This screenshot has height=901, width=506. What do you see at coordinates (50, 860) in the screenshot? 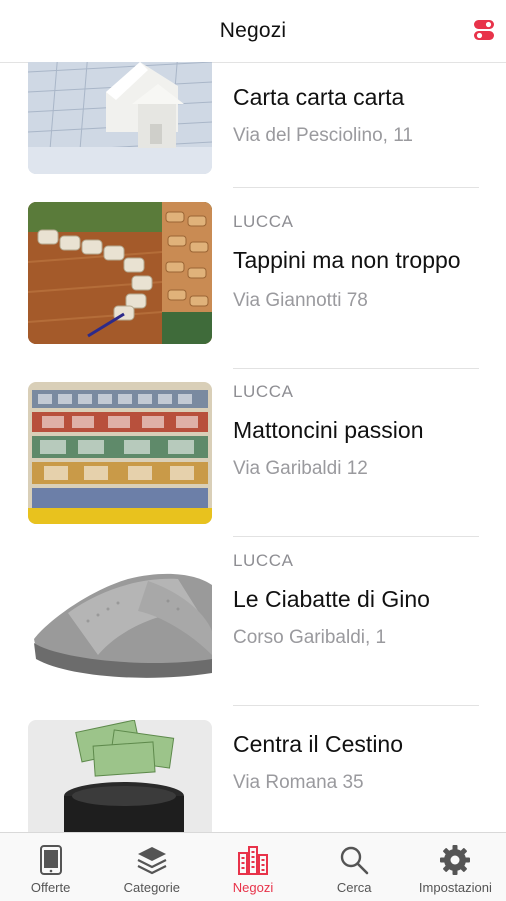
I see `tablet-icon` at bounding box center [50, 860].